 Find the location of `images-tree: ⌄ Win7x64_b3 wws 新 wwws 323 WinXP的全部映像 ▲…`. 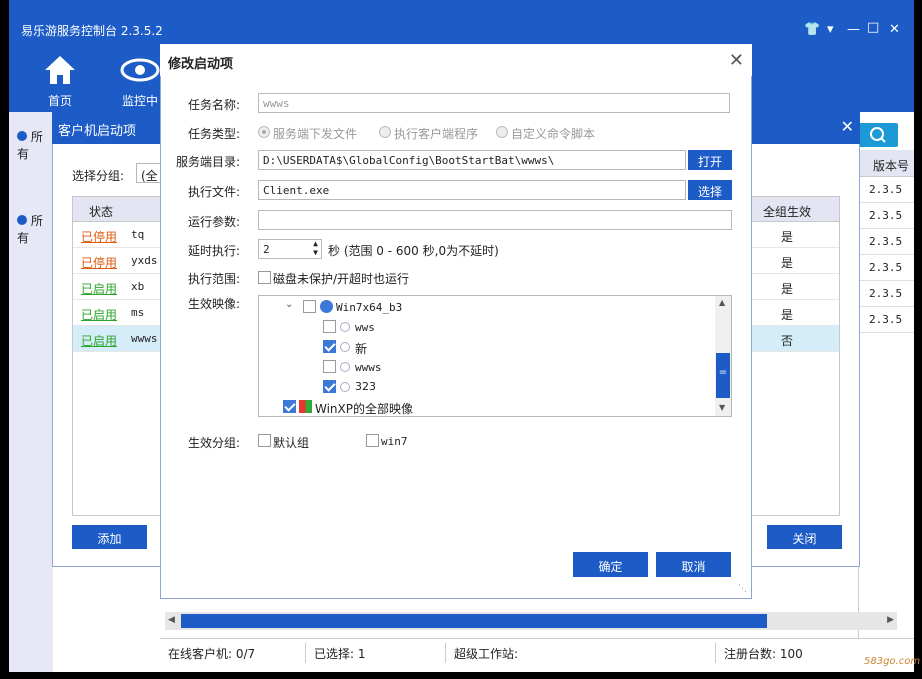

images-tree: ⌄ Win7x64_b3 wws 新 wwws 323 WinXP的全部映像 ▲… is located at coordinates (495, 356).